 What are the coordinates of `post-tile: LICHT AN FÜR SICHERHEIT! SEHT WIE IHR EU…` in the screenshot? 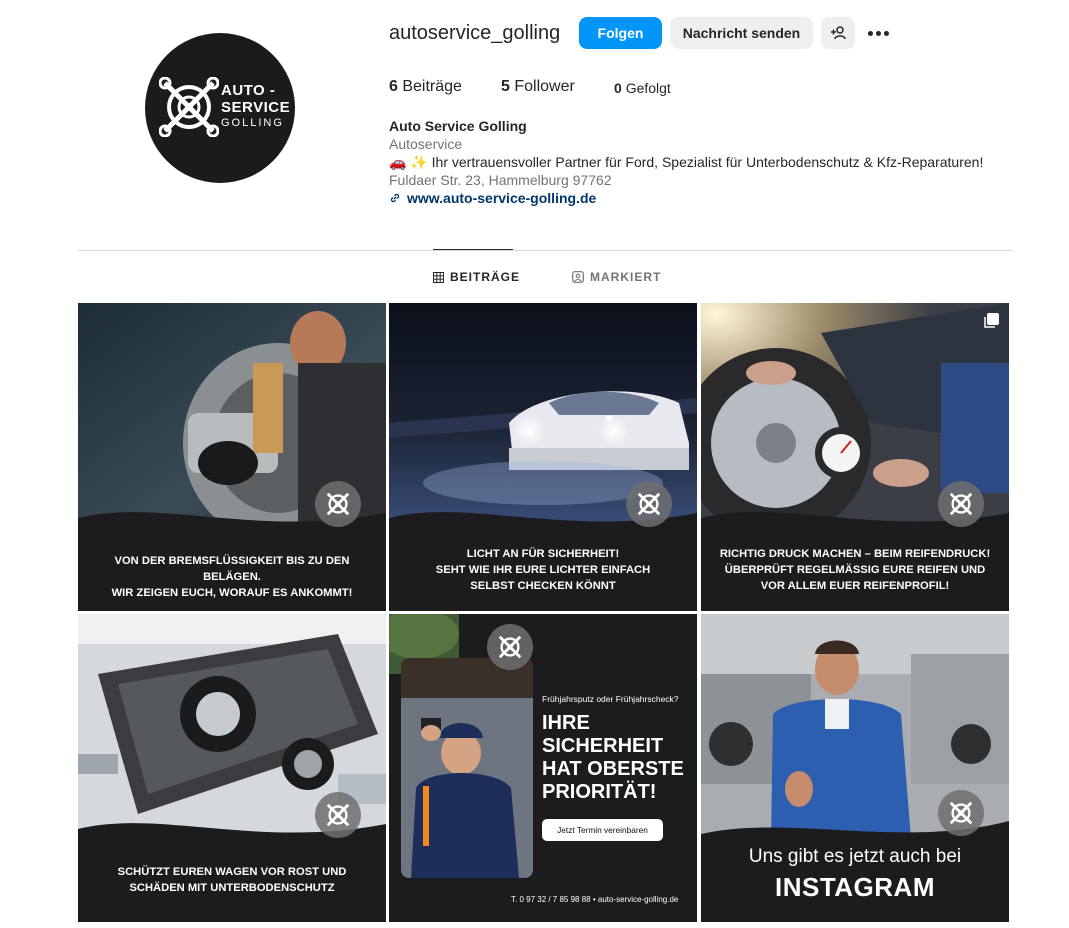 It's located at (543, 457).